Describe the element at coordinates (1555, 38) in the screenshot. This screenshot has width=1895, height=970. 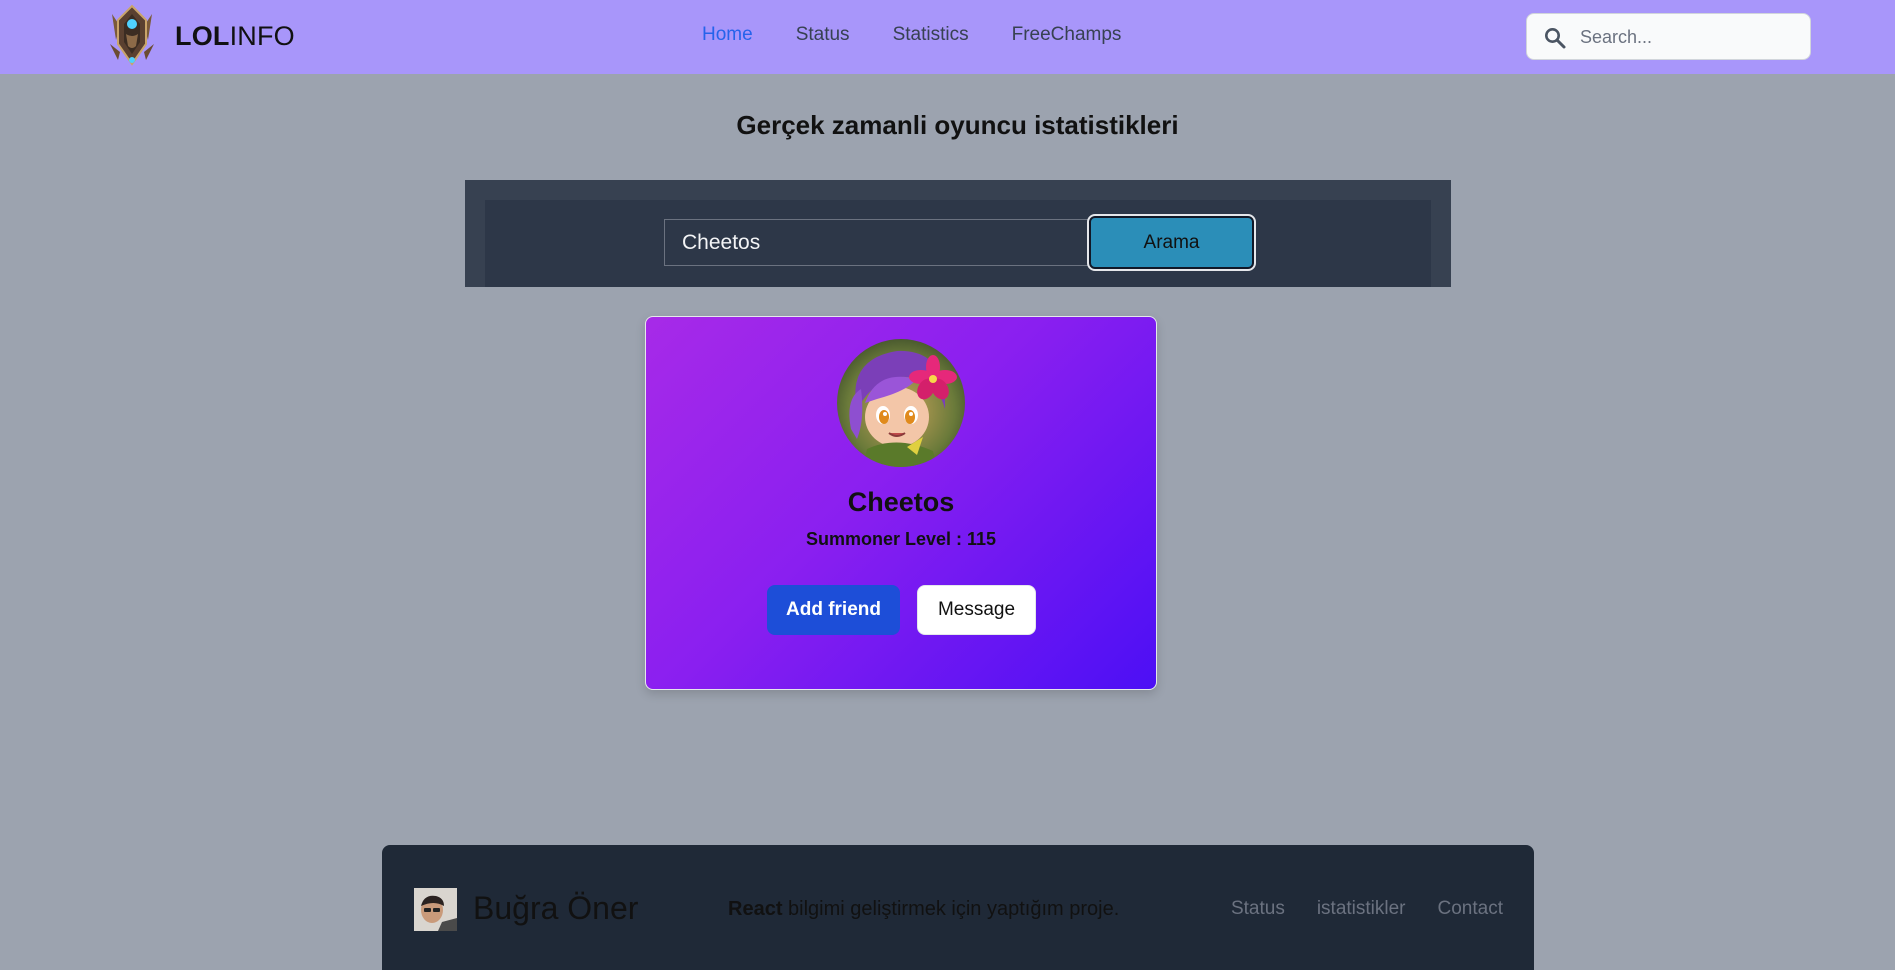
I see `search-icon` at that location.